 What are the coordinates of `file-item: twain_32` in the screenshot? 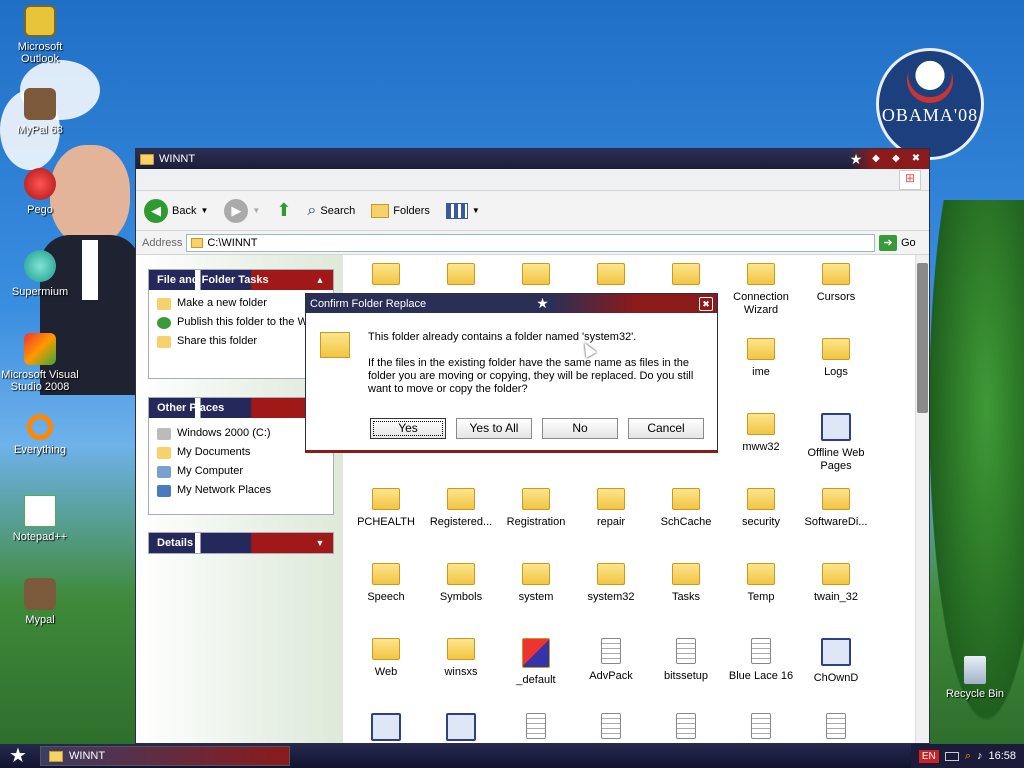 It's located at (836, 583).